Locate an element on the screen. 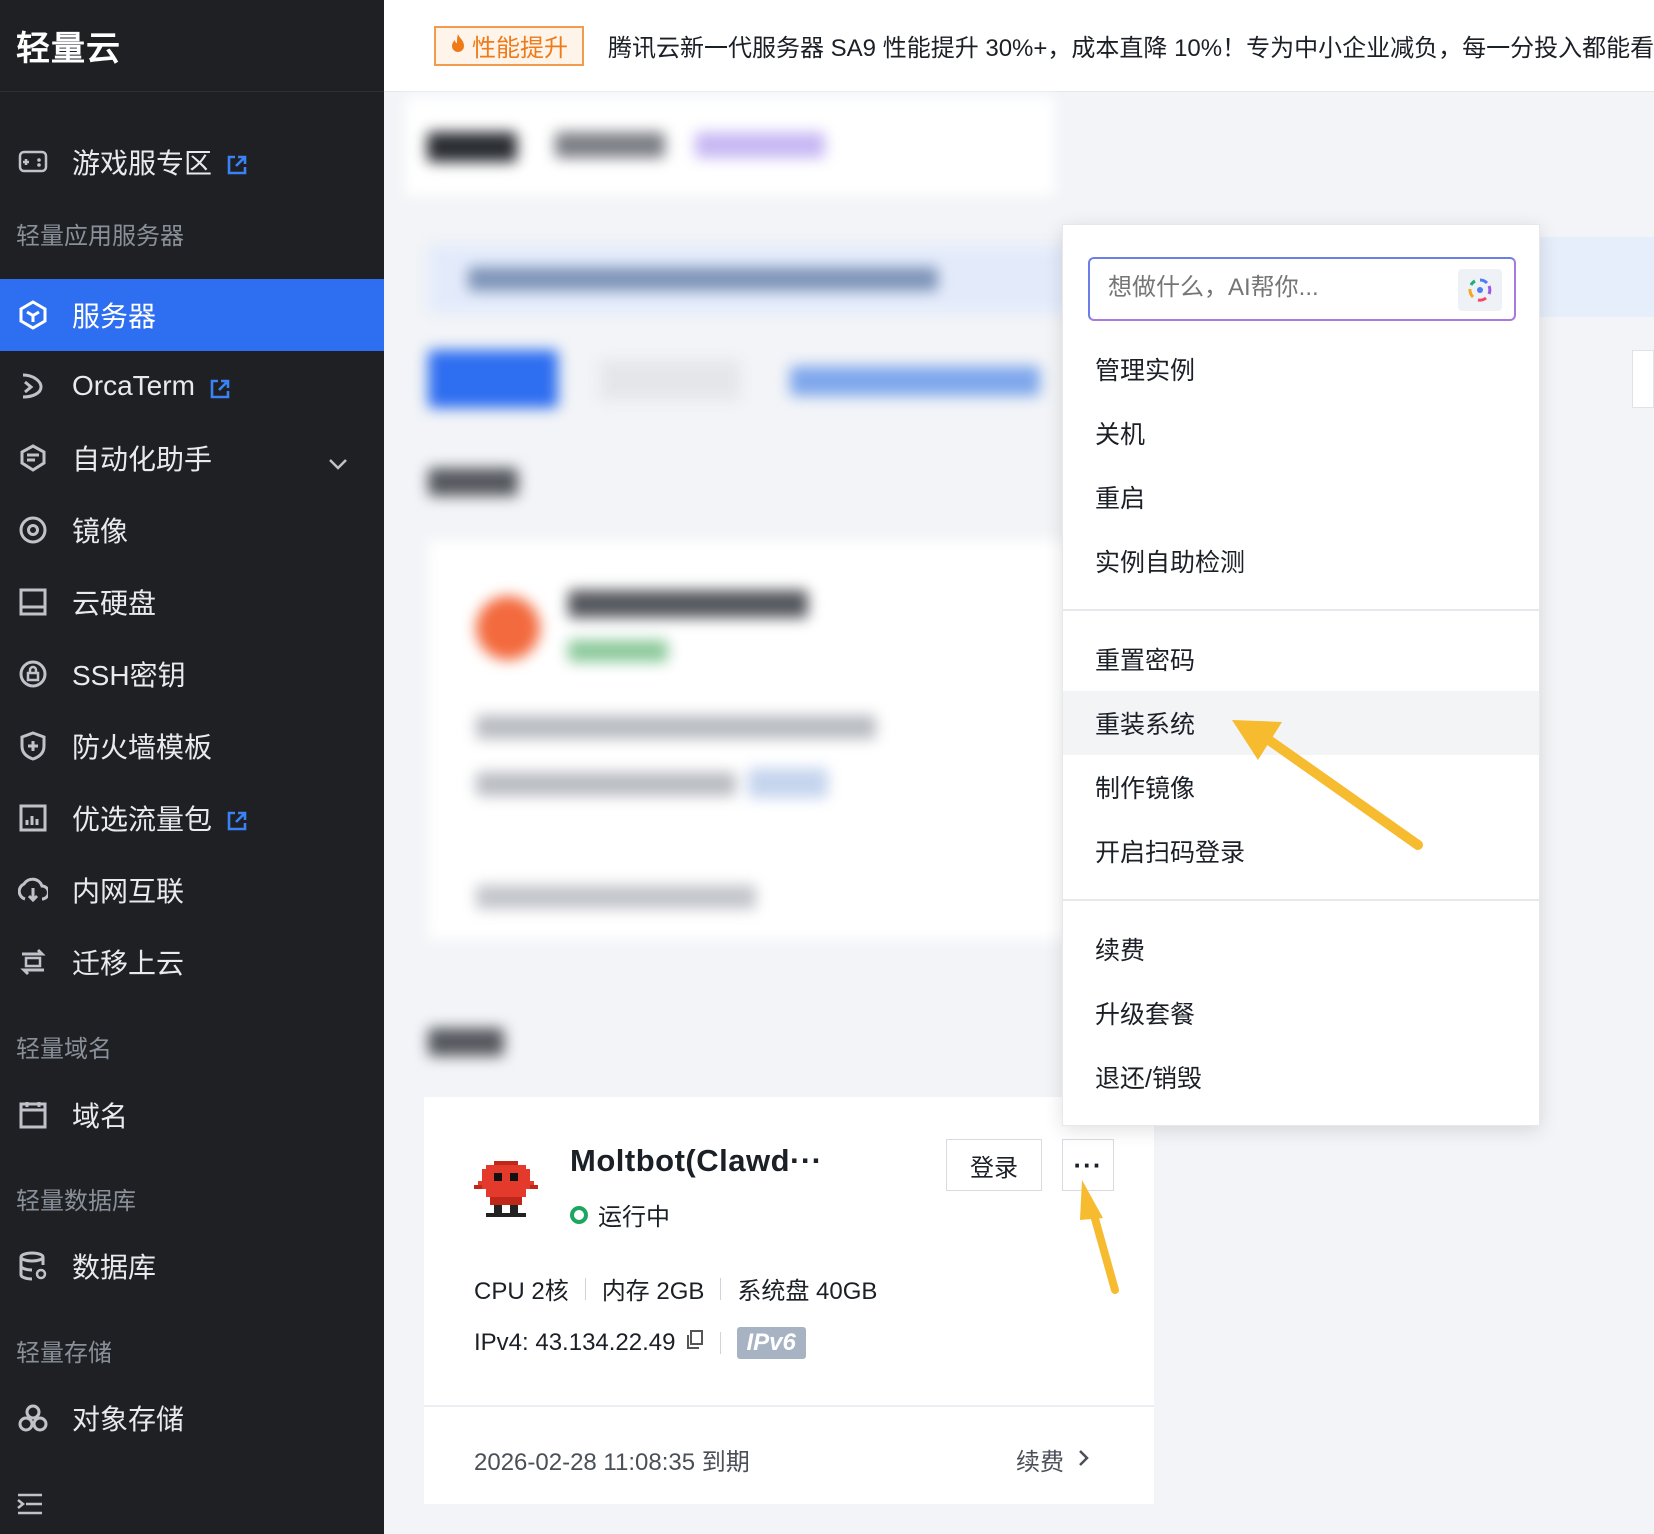 This screenshot has width=1654, height=1534. arrow-to-reinstall-icon is located at coordinates (1327, 785).